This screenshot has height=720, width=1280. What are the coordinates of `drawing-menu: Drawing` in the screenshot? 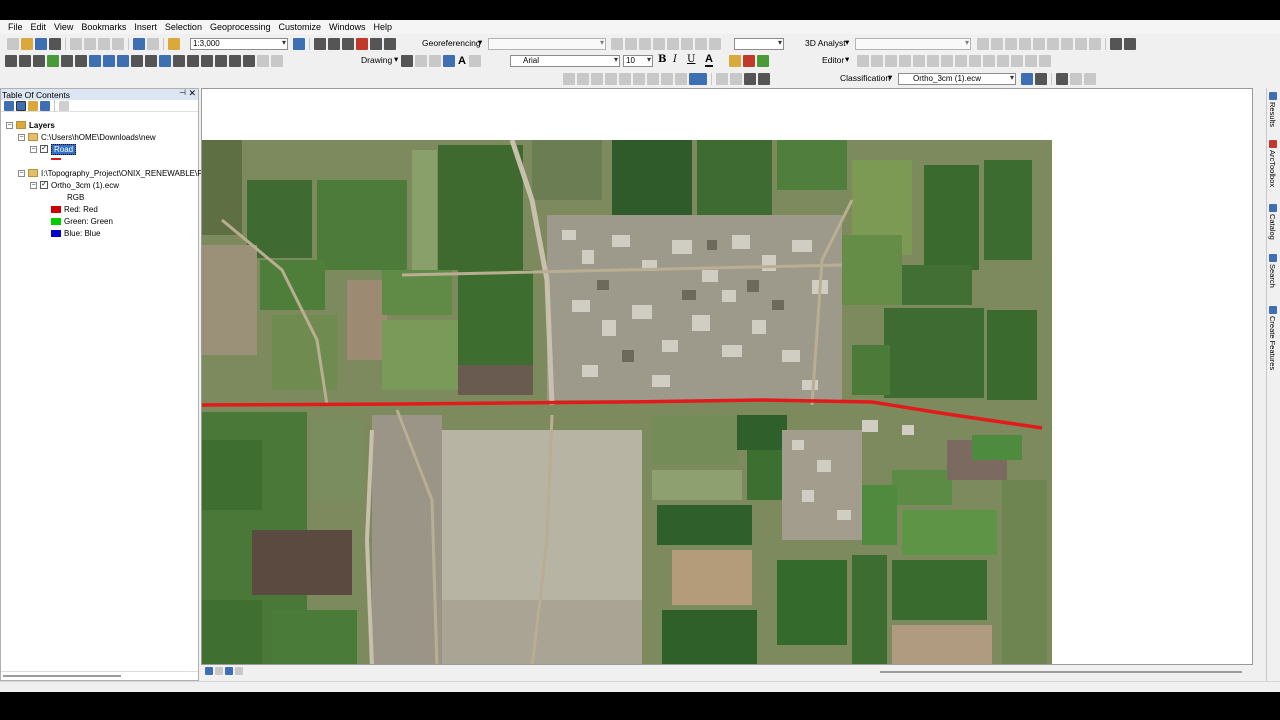 It's located at (376, 60).